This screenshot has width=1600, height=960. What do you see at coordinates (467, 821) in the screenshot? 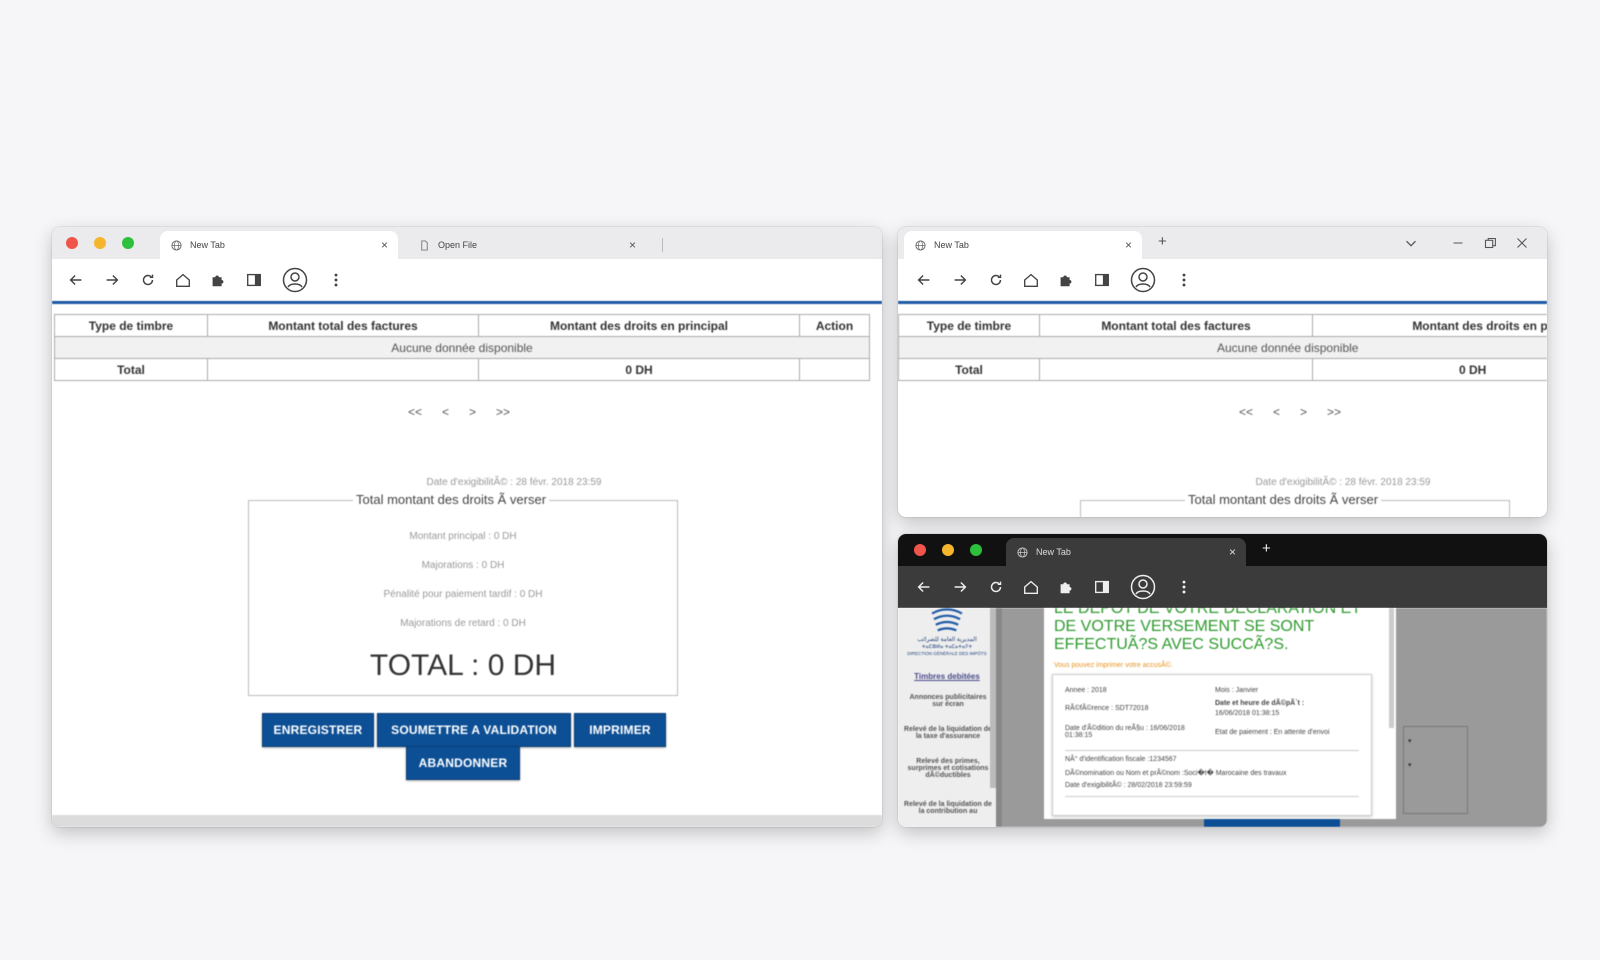
I see `horizontal-scrollbar` at bounding box center [467, 821].